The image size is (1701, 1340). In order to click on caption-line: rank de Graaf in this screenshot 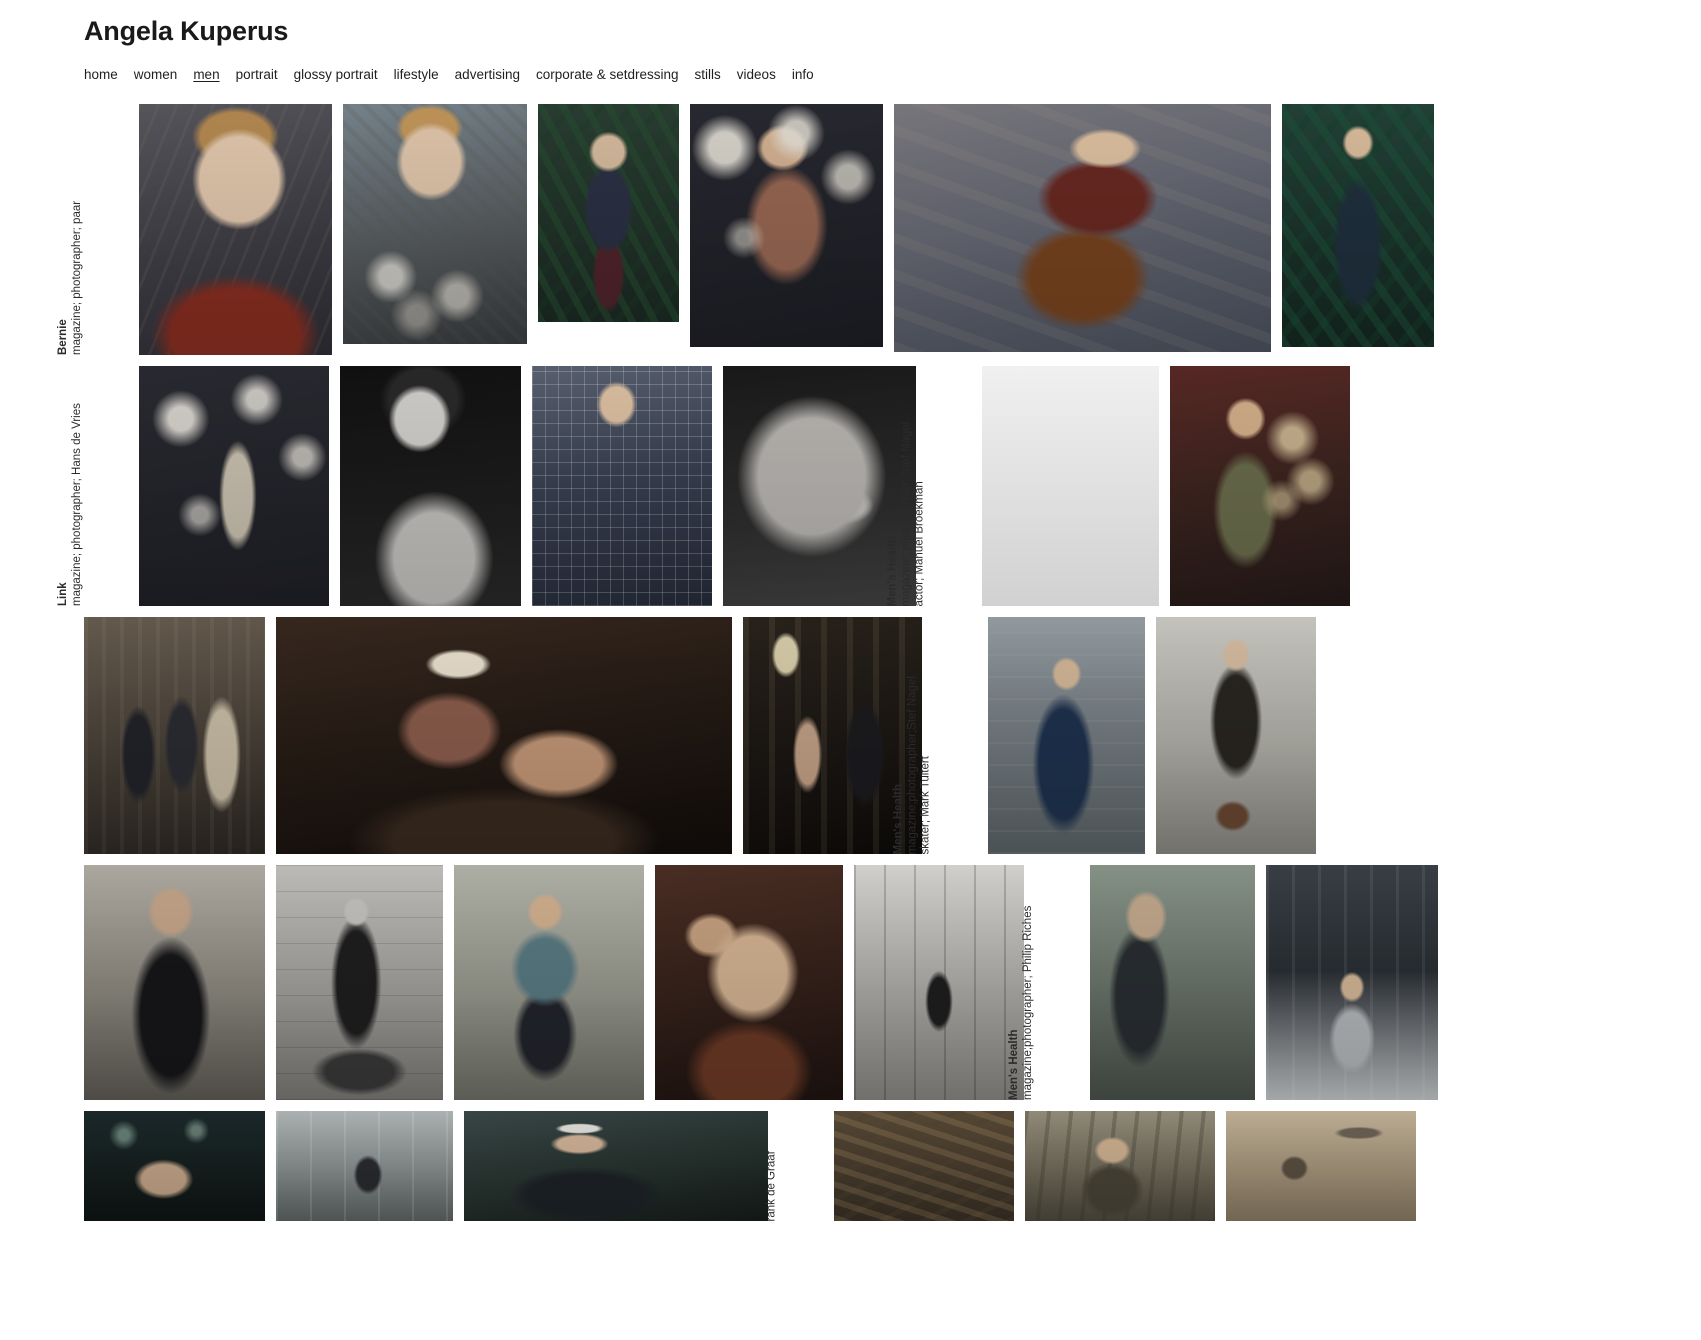, I will do `click(771, 1185)`.